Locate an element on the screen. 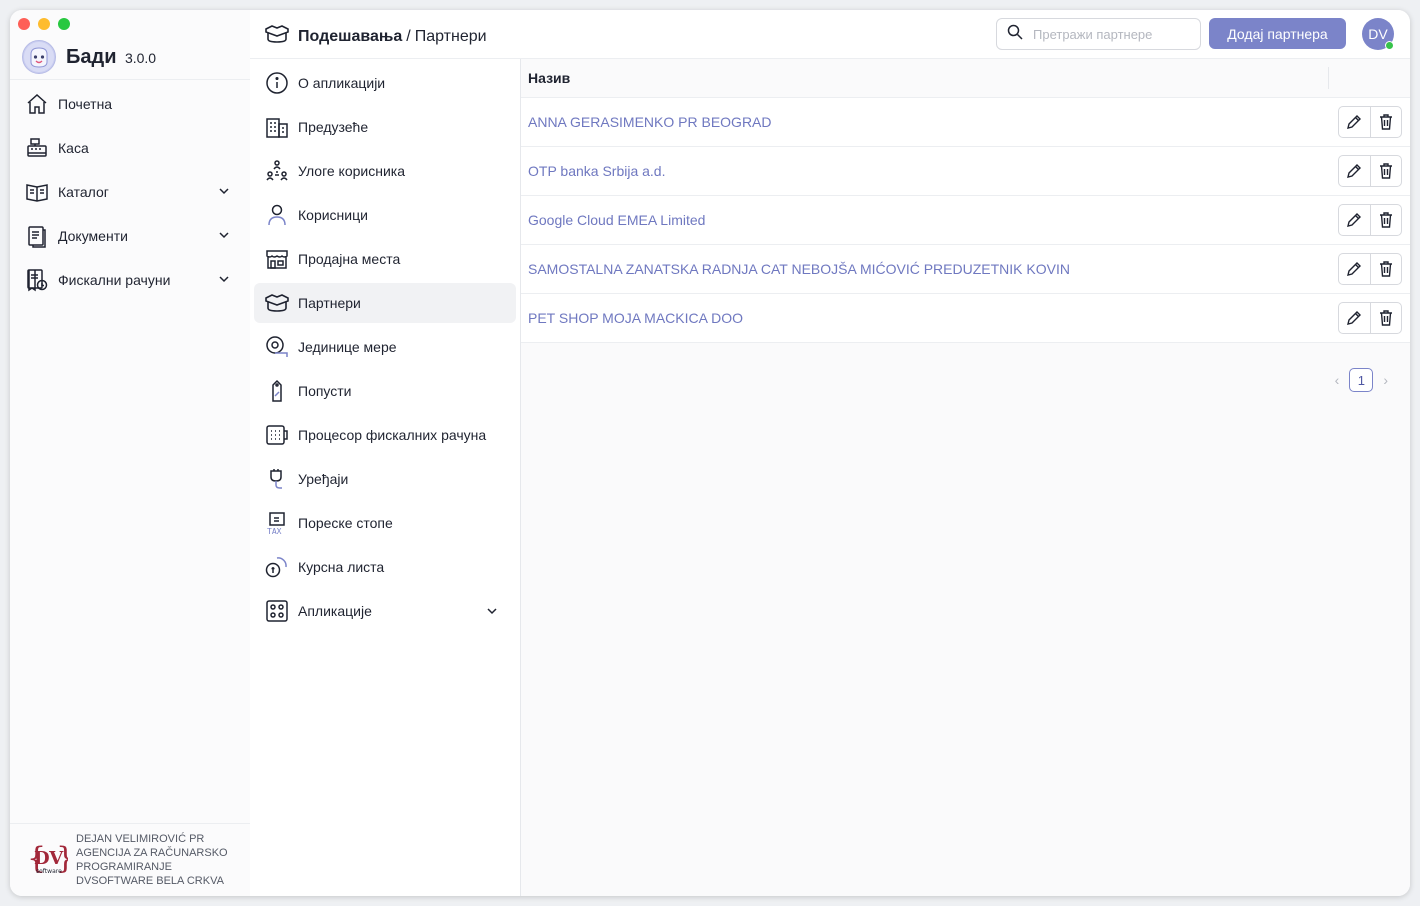 This screenshot has width=1420, height=906. settings-item-units: Јединице мере is located at coordinates (385, 347).